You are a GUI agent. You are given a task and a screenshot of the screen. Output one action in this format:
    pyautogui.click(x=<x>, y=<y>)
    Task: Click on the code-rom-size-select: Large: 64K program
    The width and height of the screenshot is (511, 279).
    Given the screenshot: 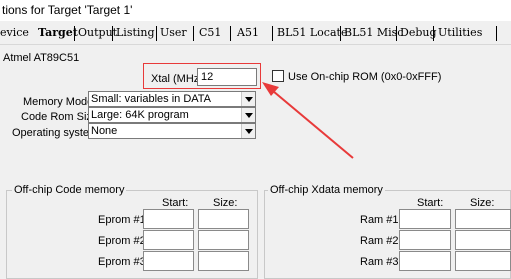 What is the action you would take?
    pyautogui.click(x=172, y=115)
    